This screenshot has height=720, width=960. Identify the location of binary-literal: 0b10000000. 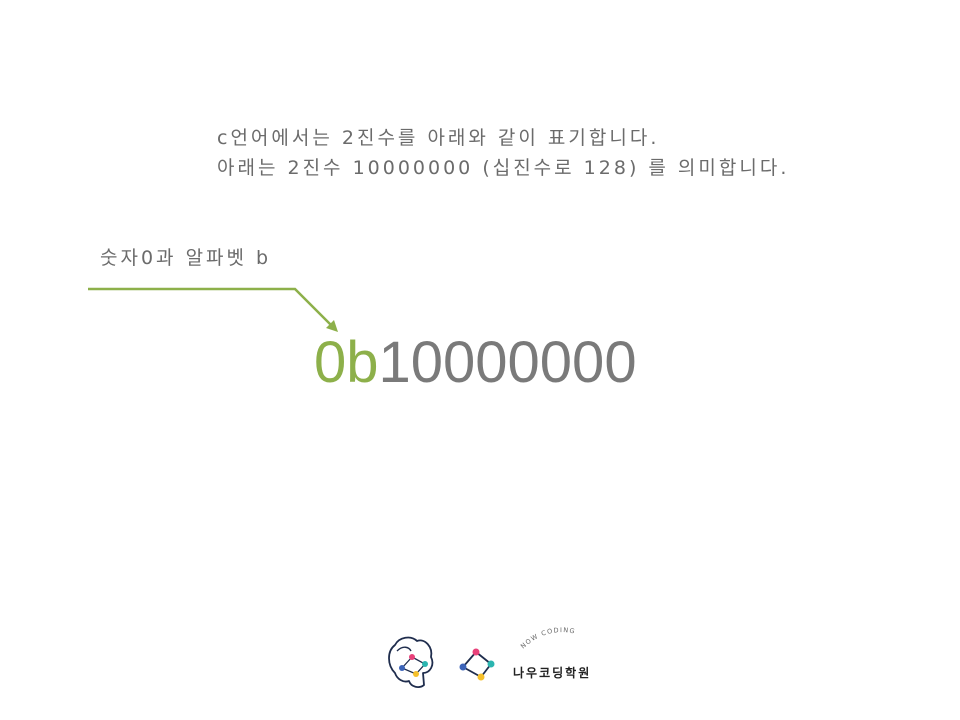
(475, 363).